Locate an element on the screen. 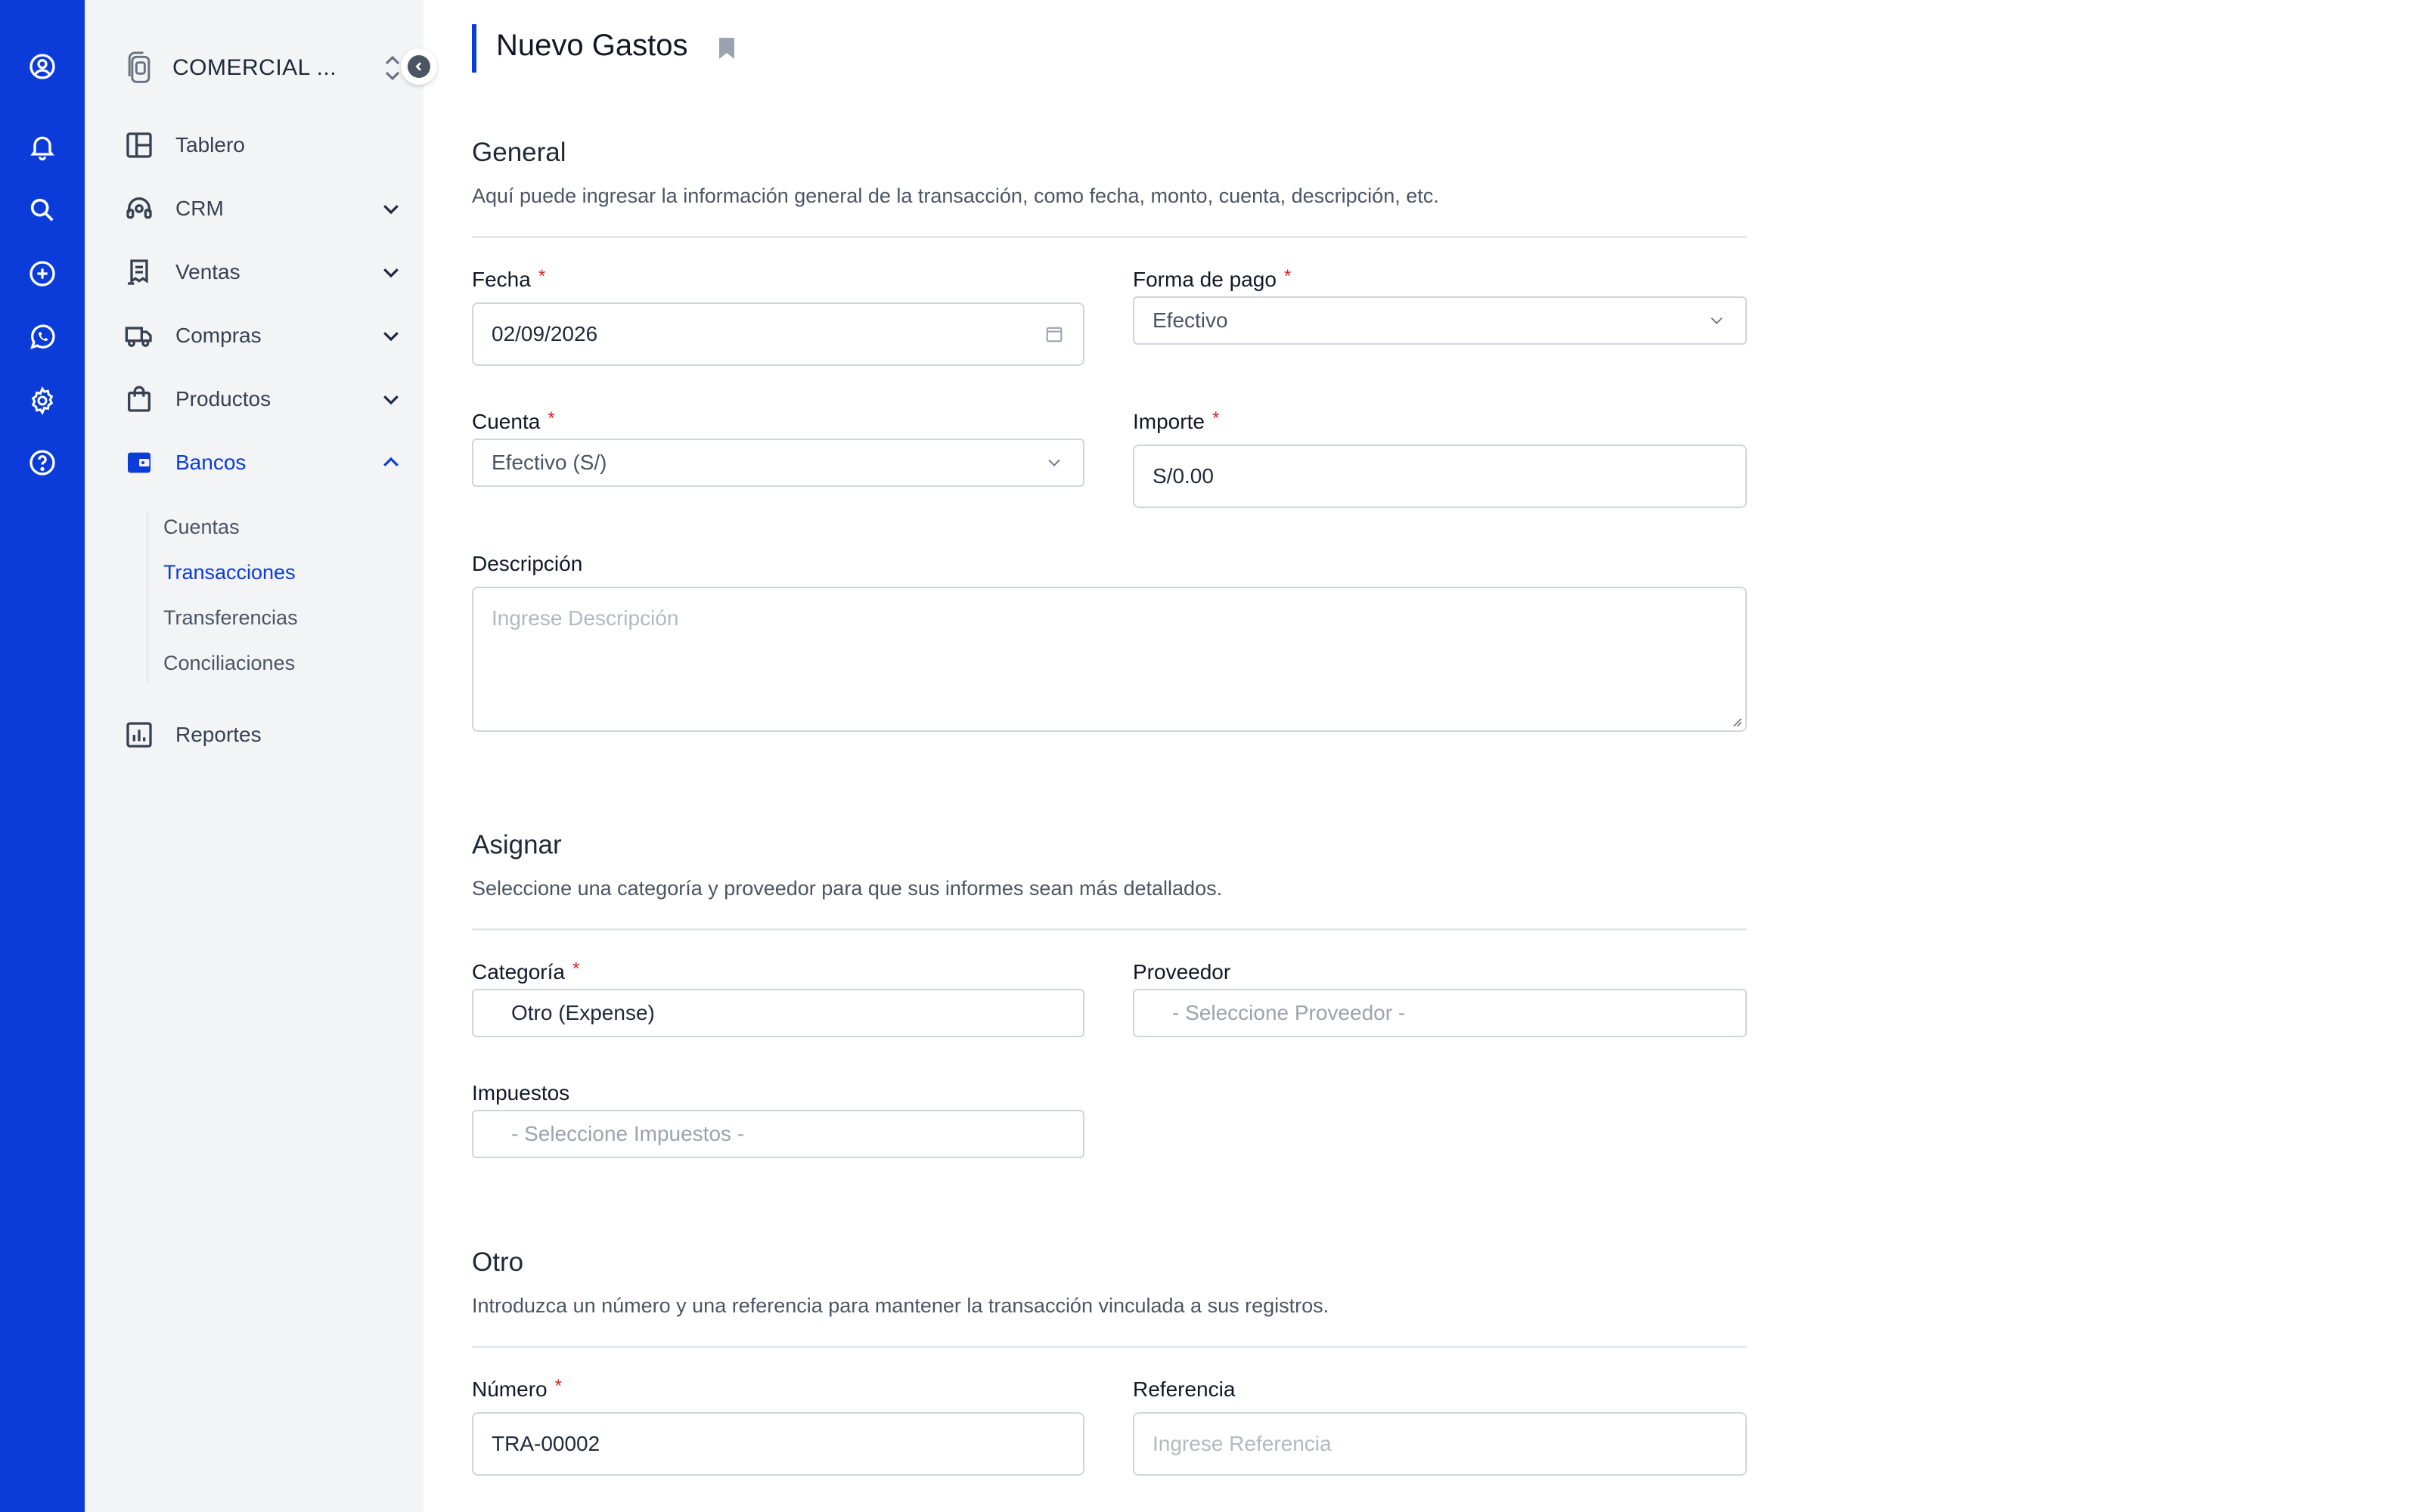  dashboard-icon is located at coordinates (139, 145).